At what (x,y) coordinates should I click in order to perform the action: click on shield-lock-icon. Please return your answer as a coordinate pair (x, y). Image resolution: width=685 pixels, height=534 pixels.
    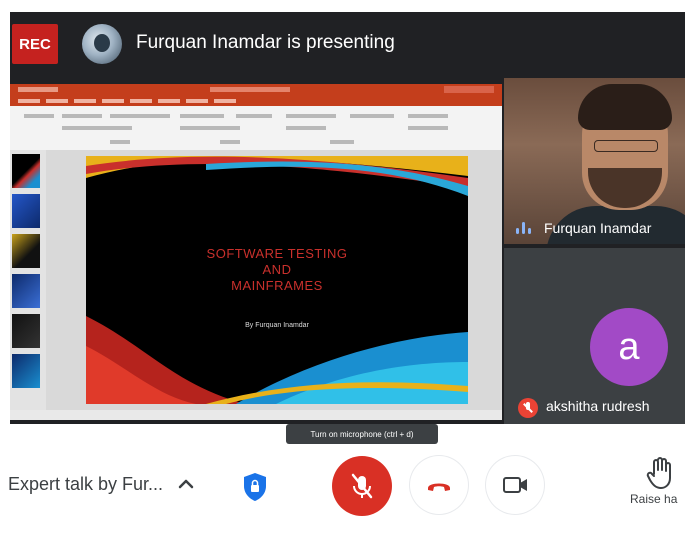
    Looking at the image, I should click on (255, 487).